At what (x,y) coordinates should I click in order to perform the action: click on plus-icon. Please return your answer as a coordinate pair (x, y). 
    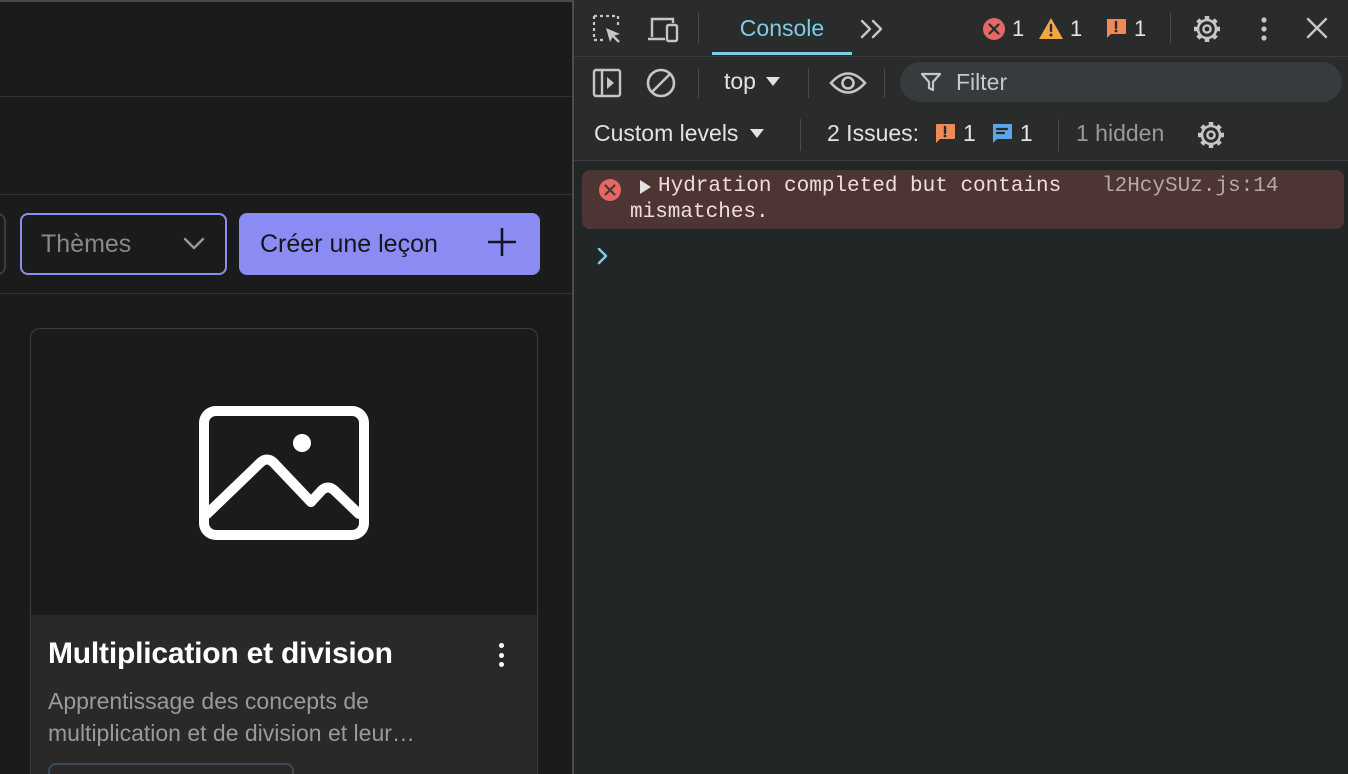
    Looking at the image, I should click on (502, 244).